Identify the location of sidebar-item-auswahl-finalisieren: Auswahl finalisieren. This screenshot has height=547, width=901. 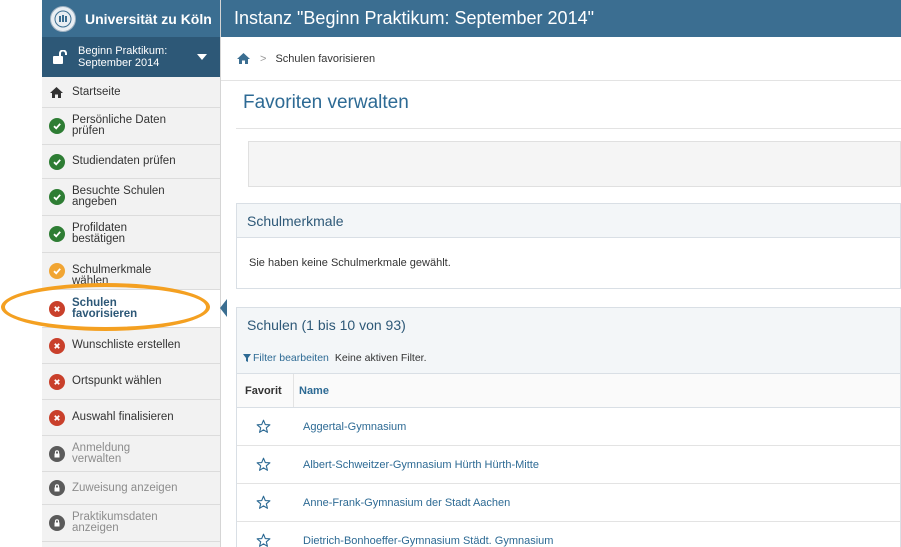
(131, 418).